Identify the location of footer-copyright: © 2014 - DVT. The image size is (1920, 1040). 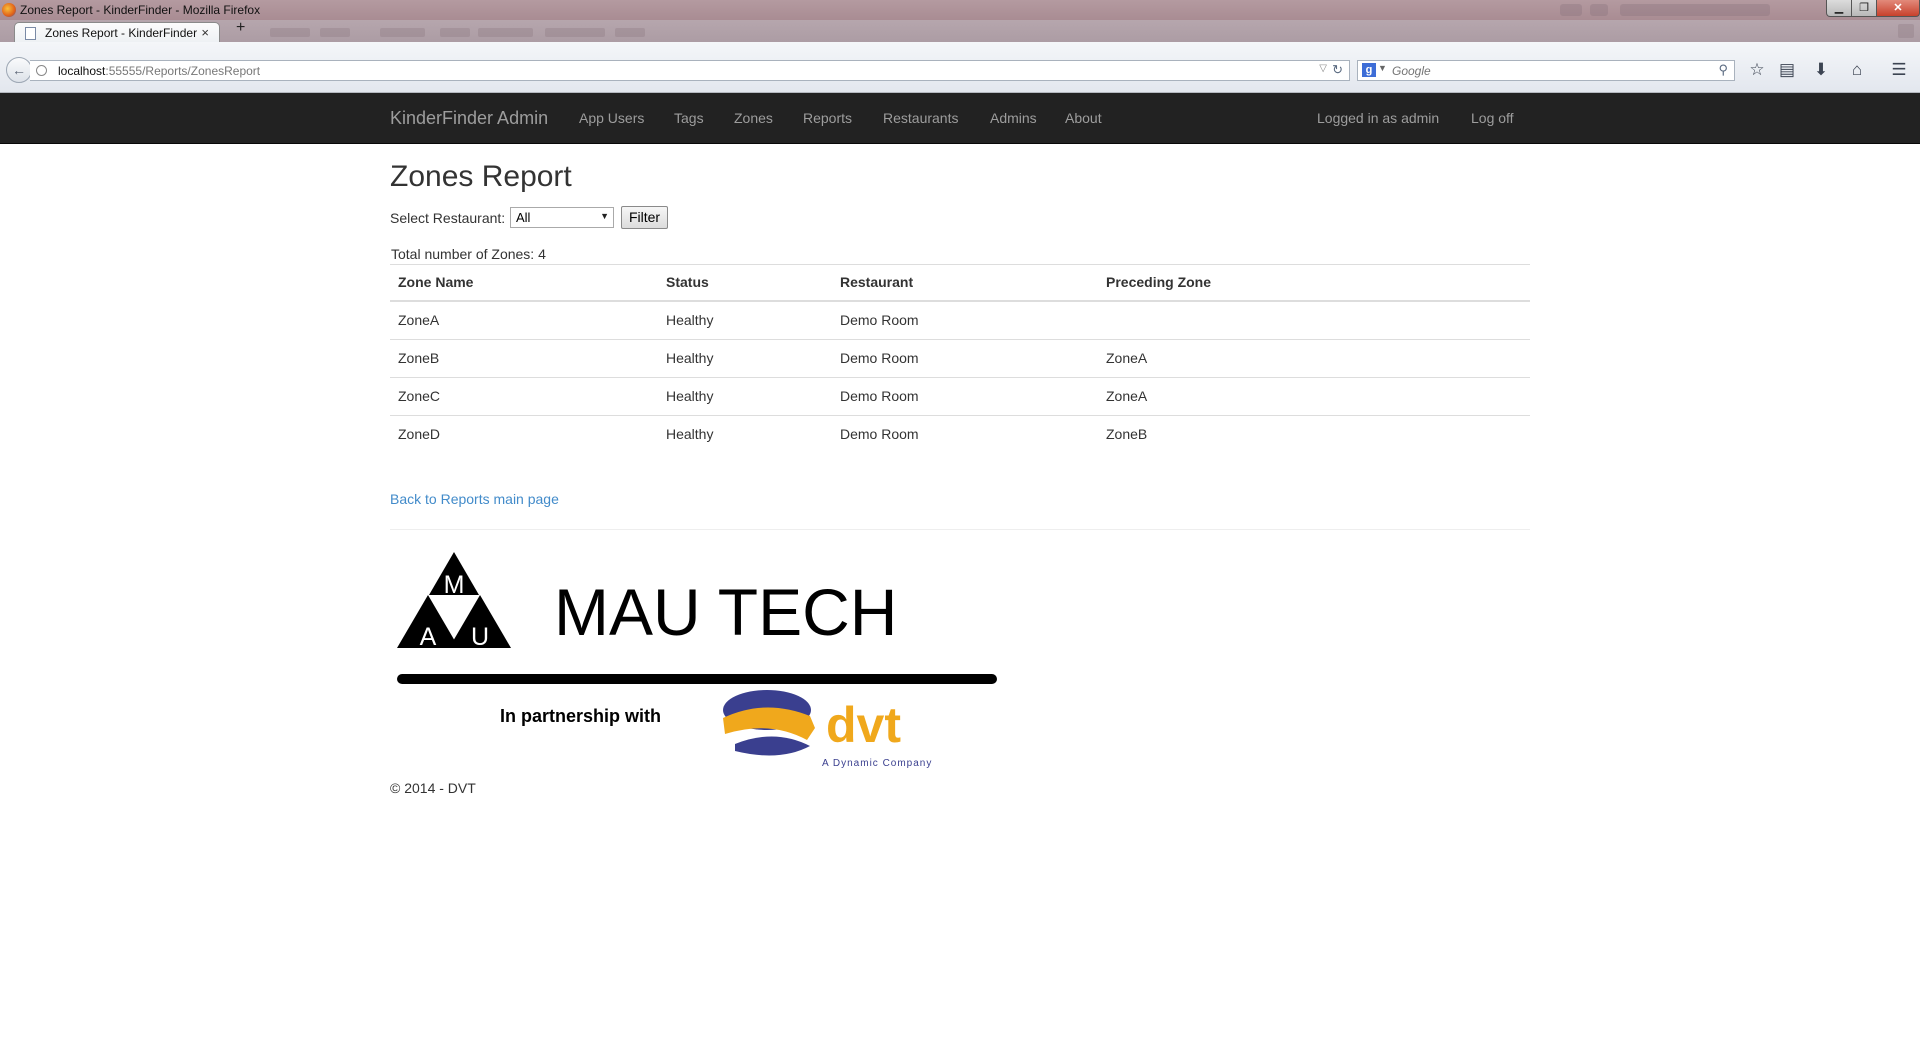
(433, 788).